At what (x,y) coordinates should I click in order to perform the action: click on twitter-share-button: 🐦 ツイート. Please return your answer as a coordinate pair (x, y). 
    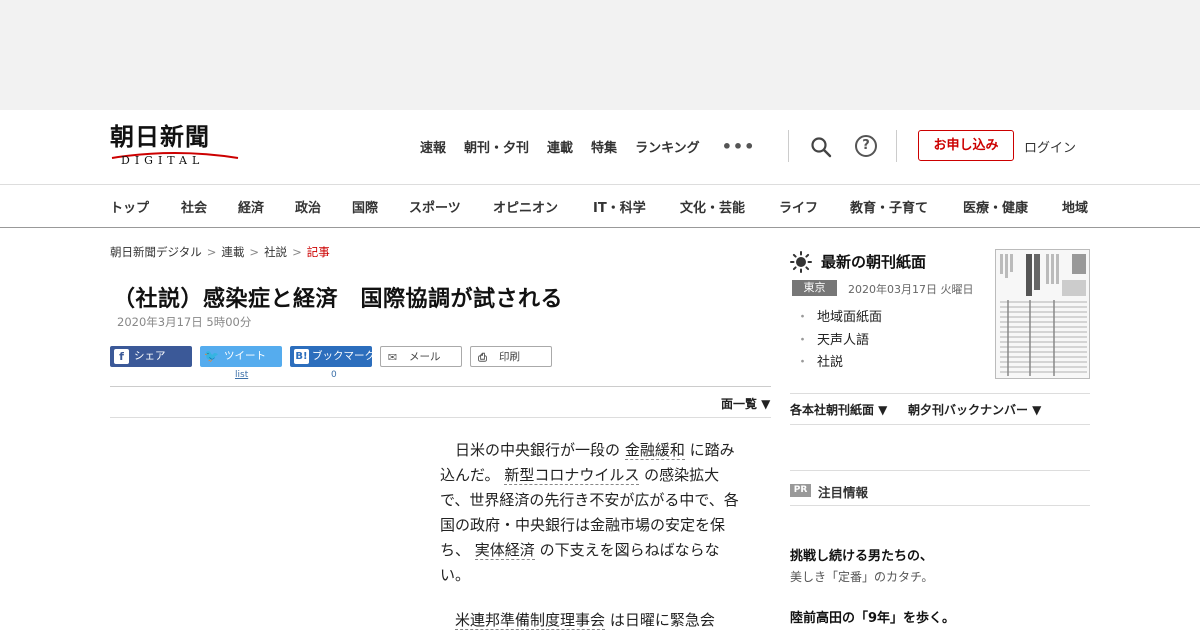
    Looking at the image, I should click on (241, 356).